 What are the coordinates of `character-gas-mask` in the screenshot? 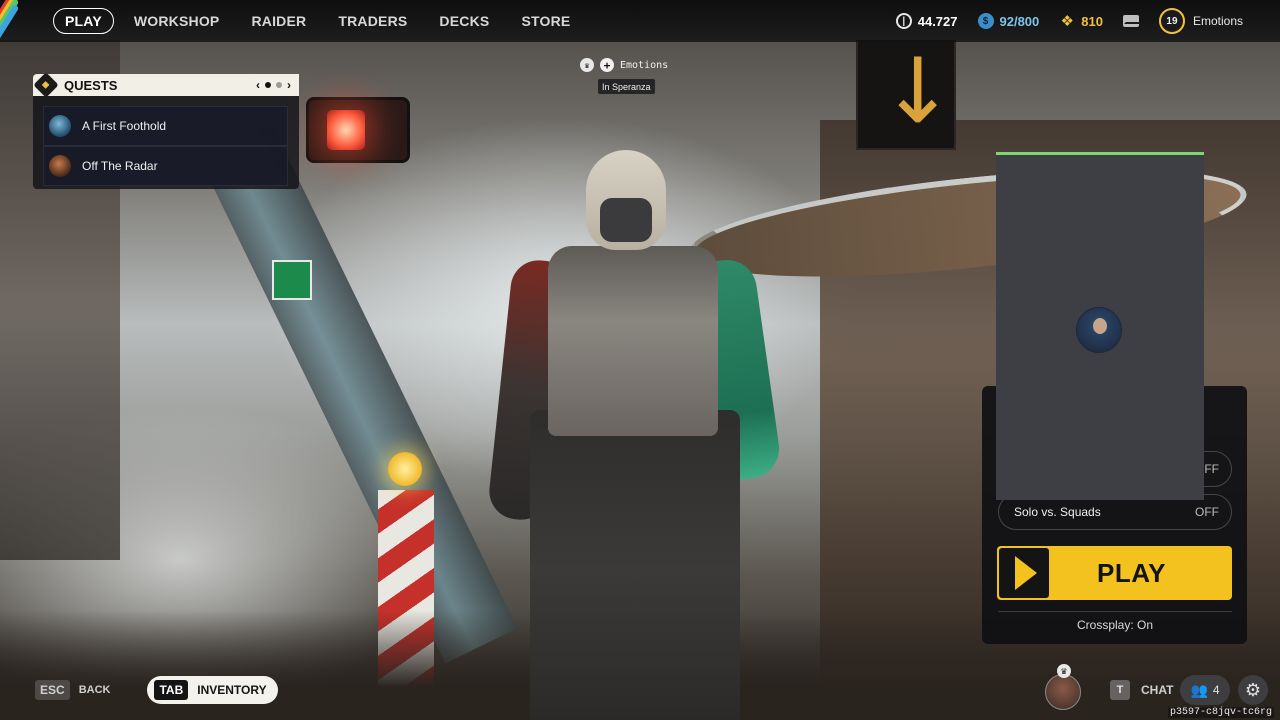 It's located at (626, 220).